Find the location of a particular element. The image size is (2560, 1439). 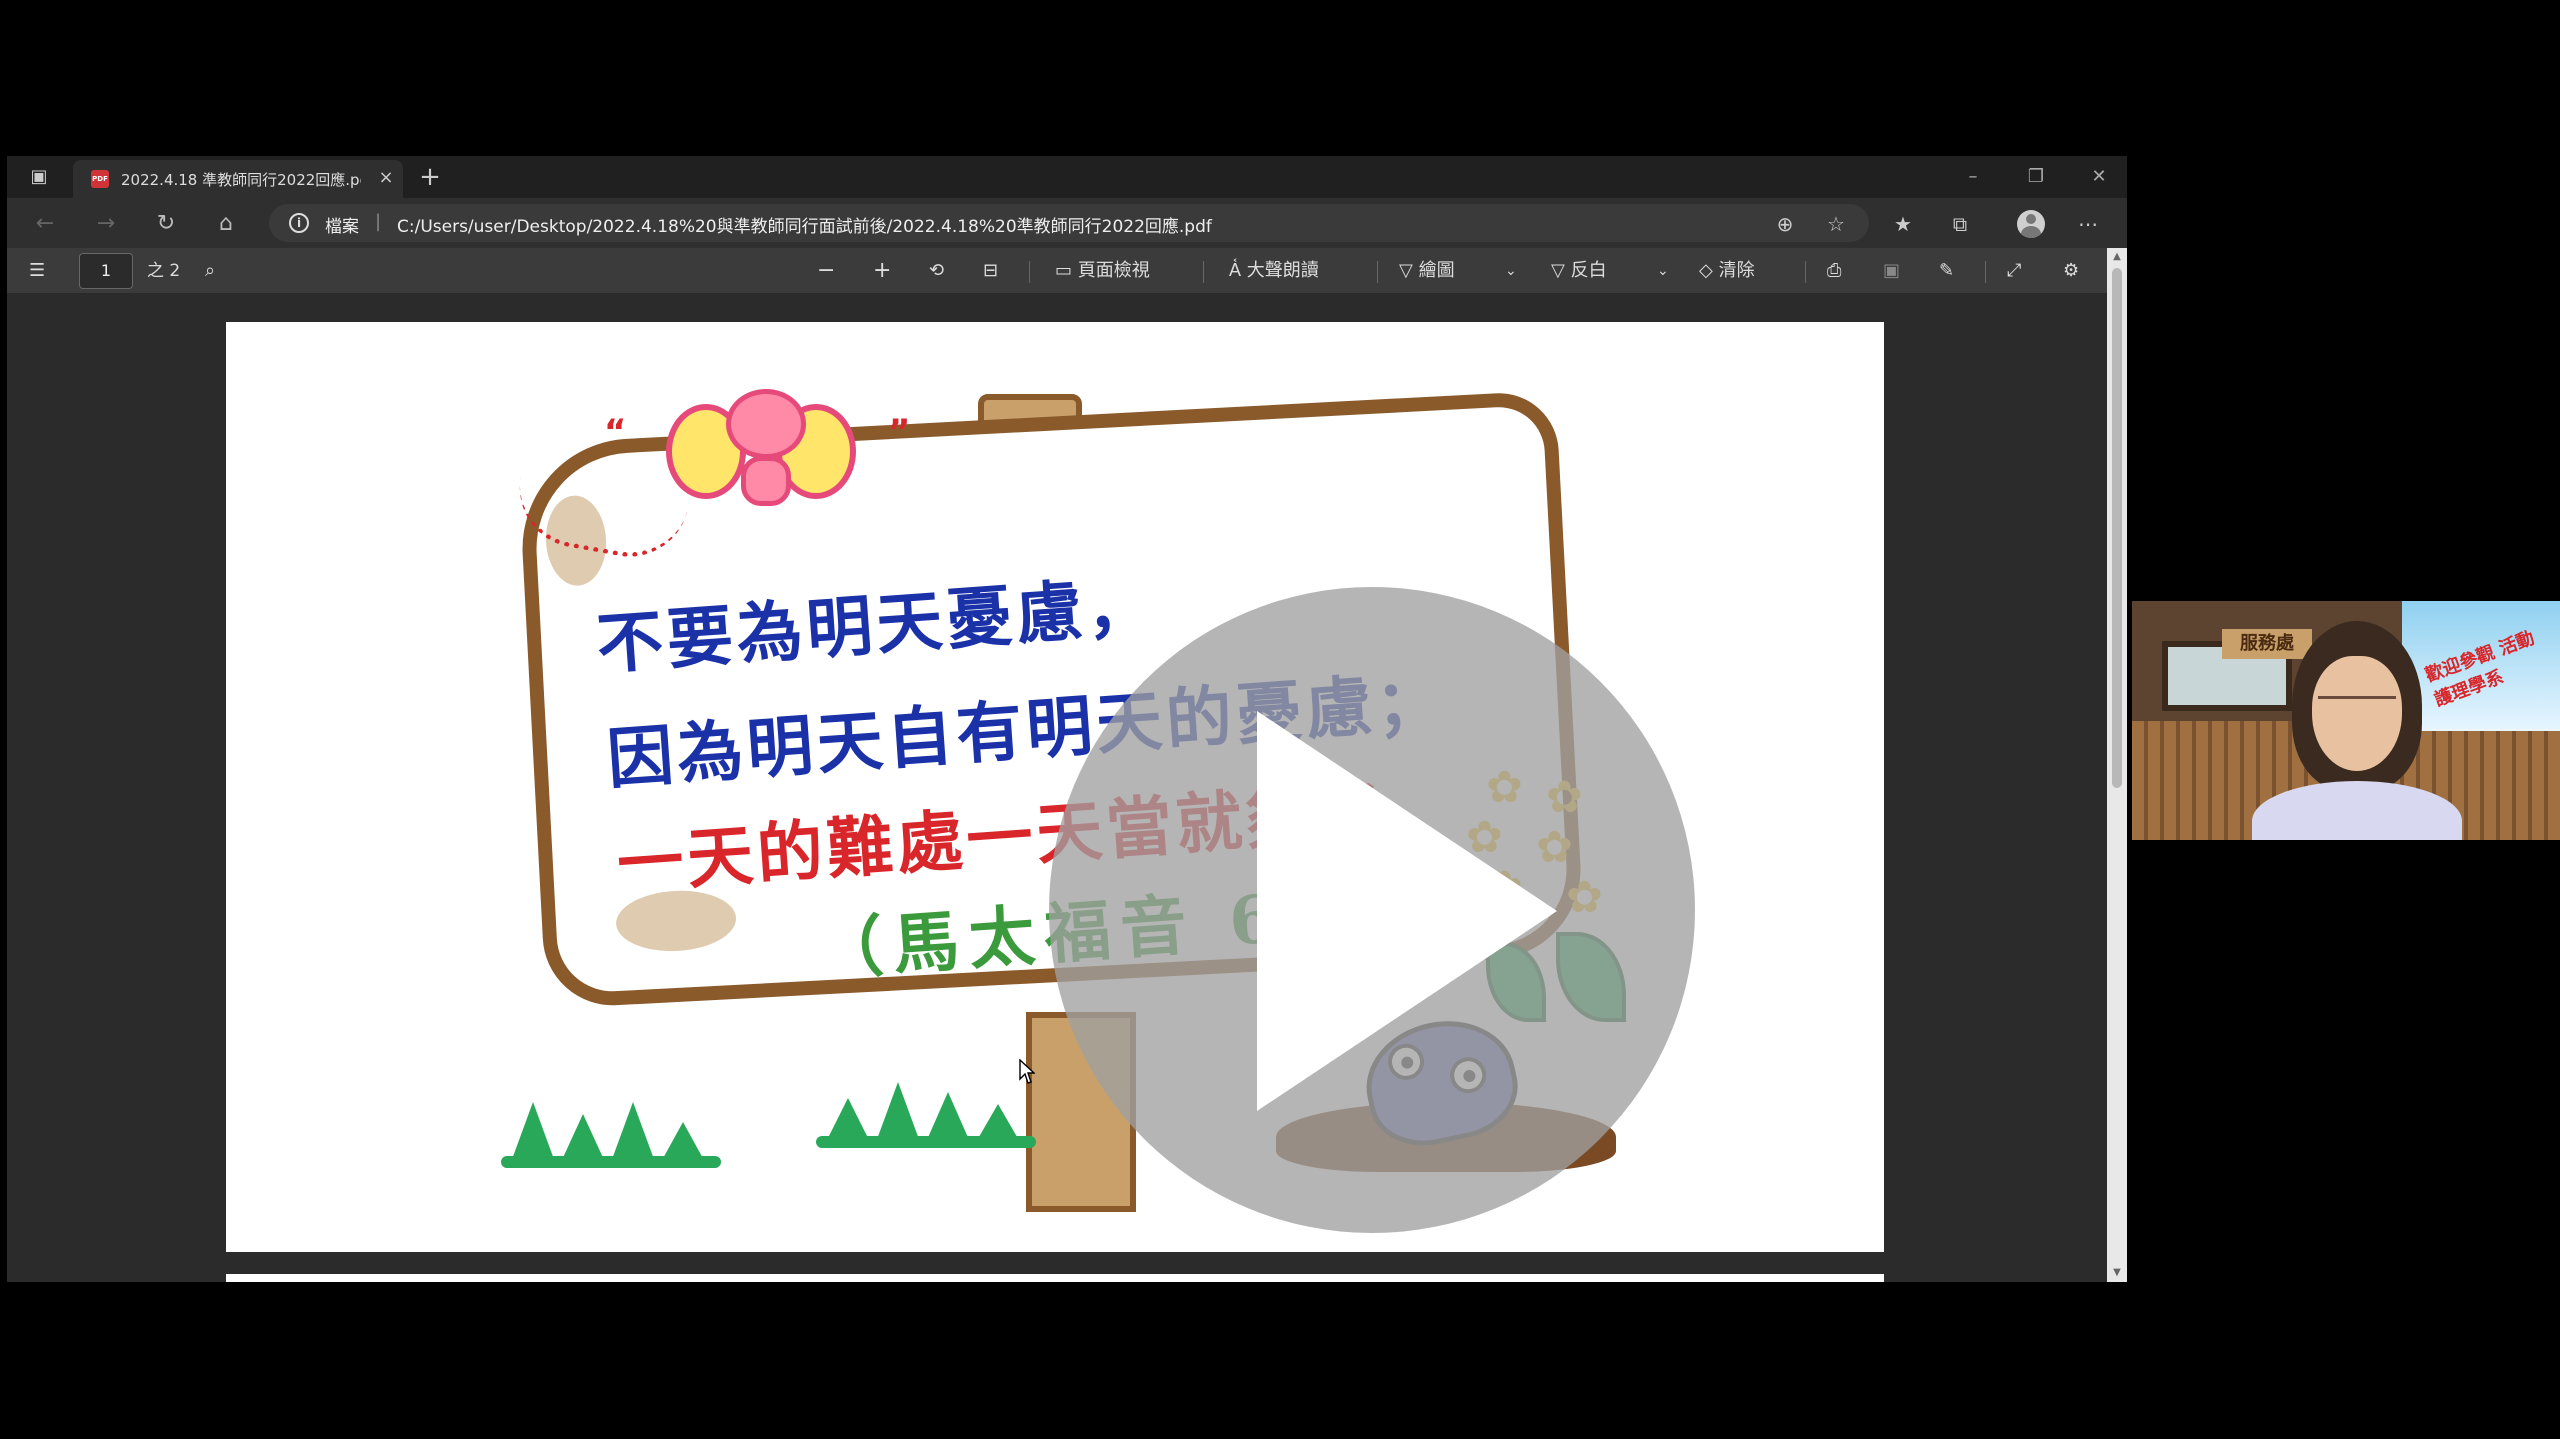

eraser-icon: ◇ is located at coordinates (1709, 270).